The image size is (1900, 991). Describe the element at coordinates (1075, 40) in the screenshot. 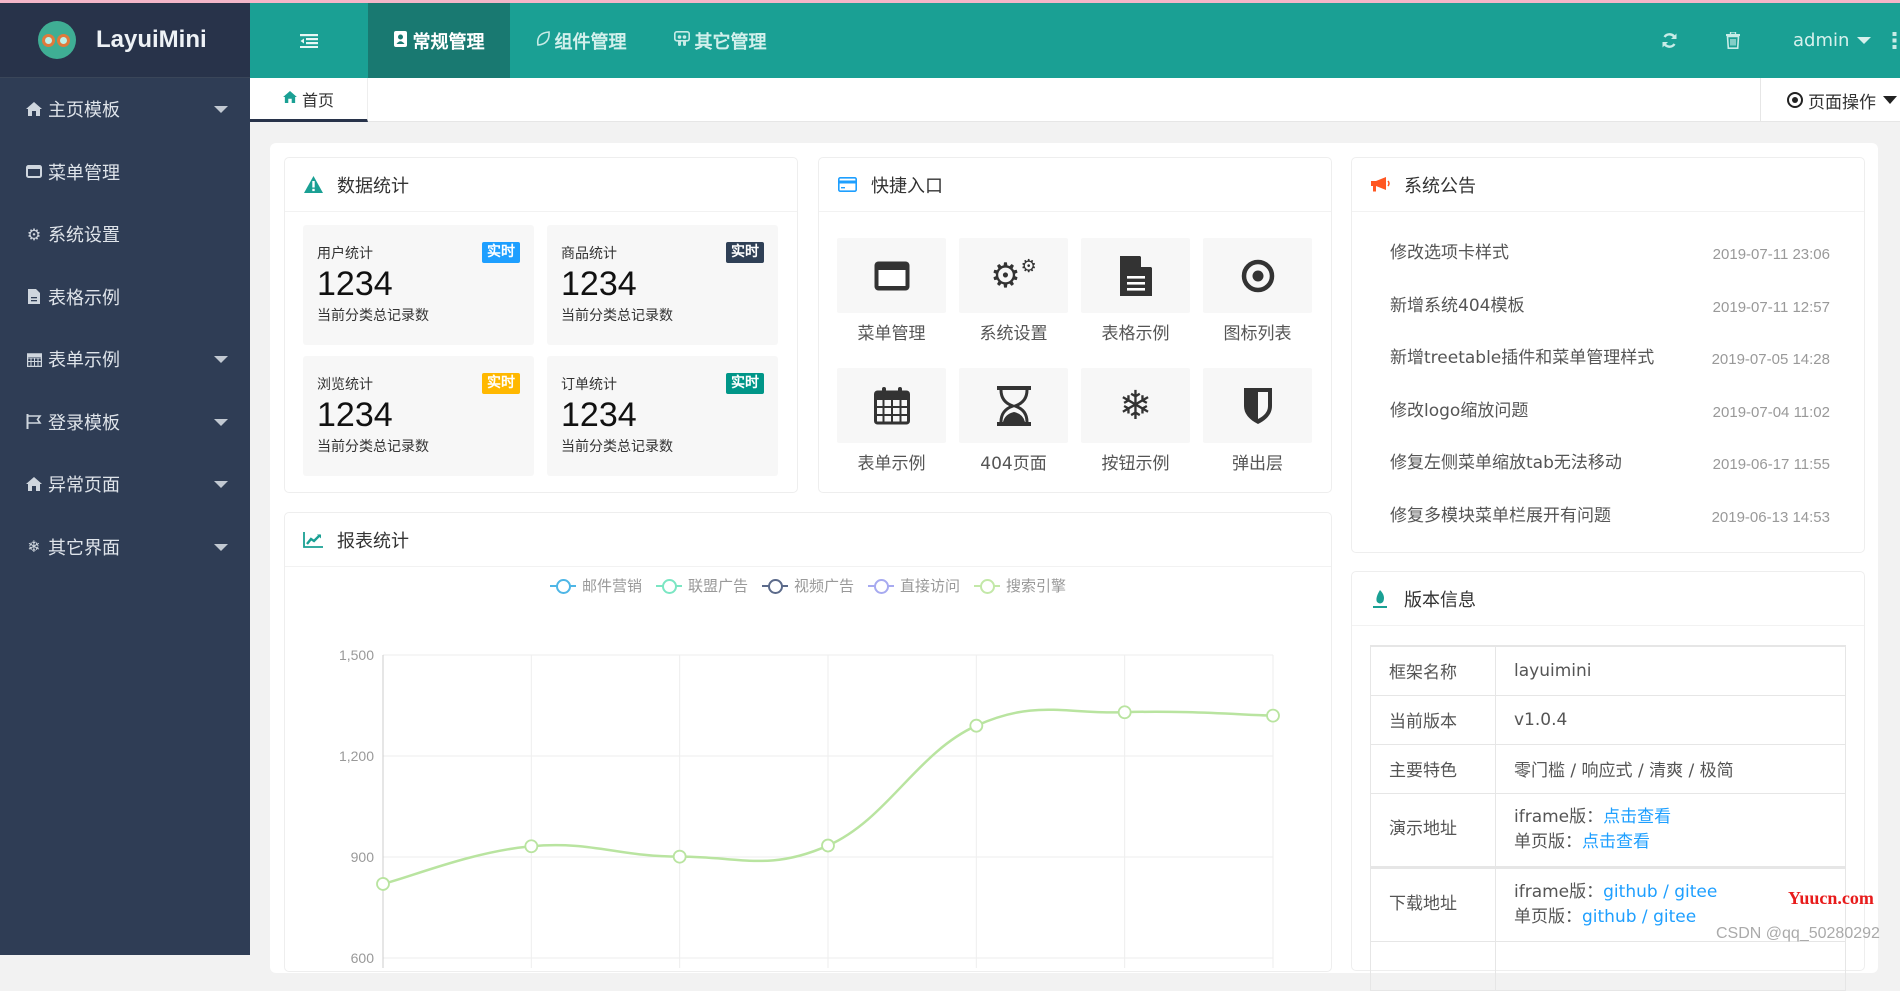

I see `top-header: 常规管理 组件管理 其它管理 admin` at that location.